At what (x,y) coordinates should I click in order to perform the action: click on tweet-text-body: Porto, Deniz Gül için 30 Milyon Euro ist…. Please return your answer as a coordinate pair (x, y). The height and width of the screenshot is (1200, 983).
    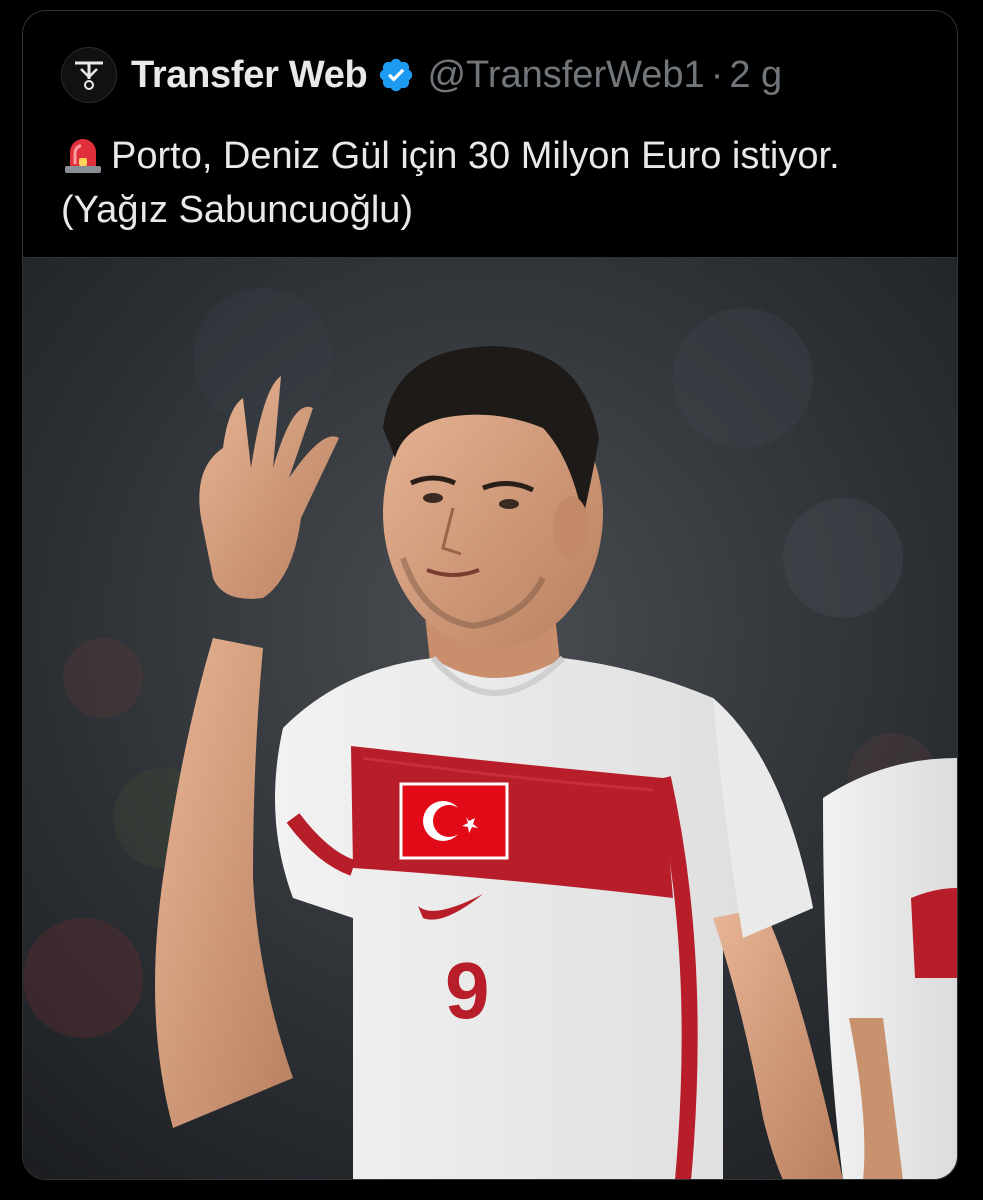
    Looking at the image, I should click on (450, 183).